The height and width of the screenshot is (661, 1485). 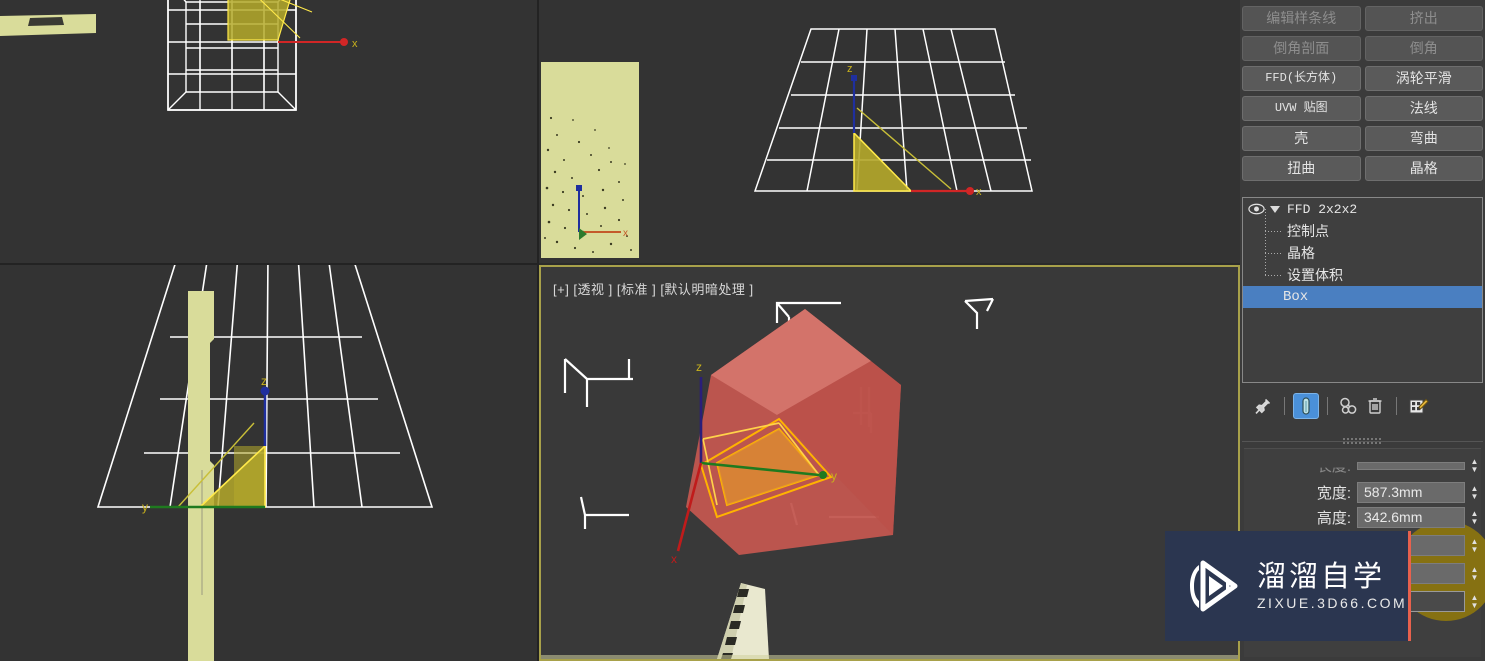 What do you see at coordinates (1333, 493) in the screenshot?
I see `parameter-label: 宽度:` at bounding box center [1333, 493].